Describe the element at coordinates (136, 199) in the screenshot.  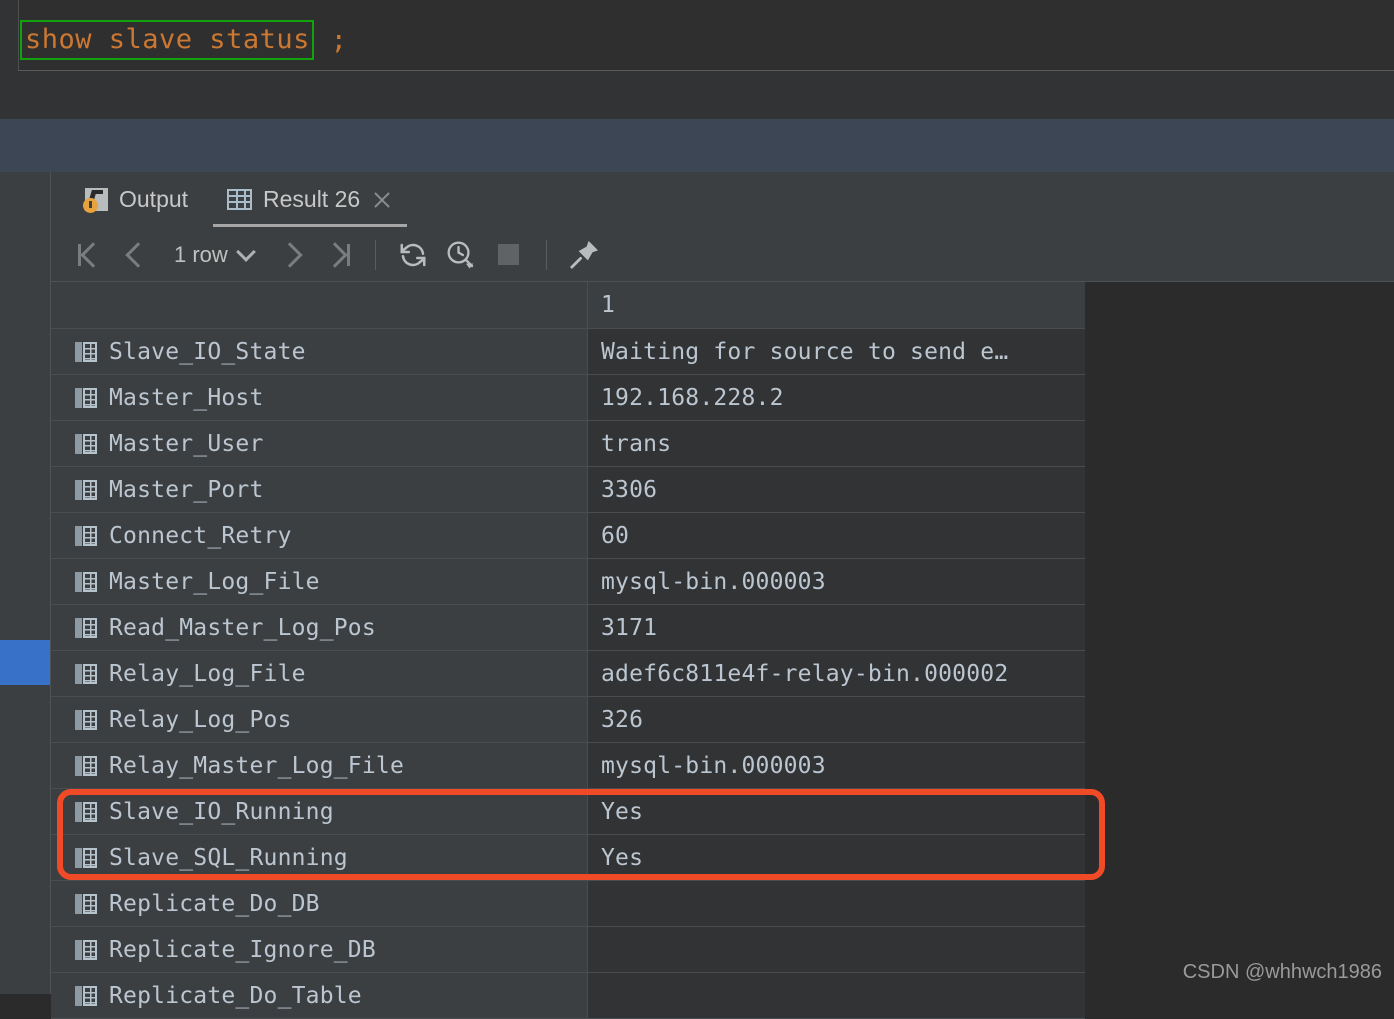
I see `tab-output: Output` at that location.